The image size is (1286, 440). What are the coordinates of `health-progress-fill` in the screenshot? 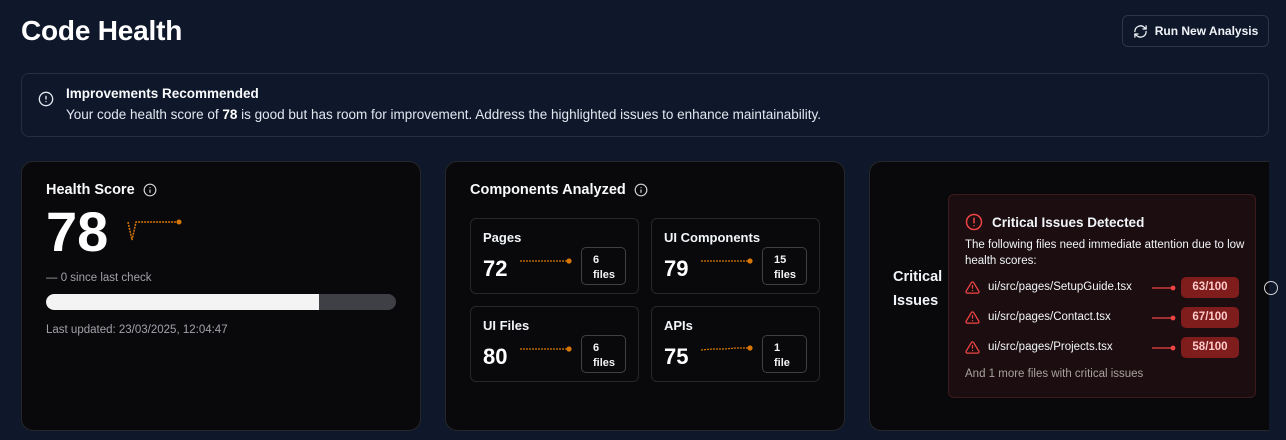 It's located at (182, 302).